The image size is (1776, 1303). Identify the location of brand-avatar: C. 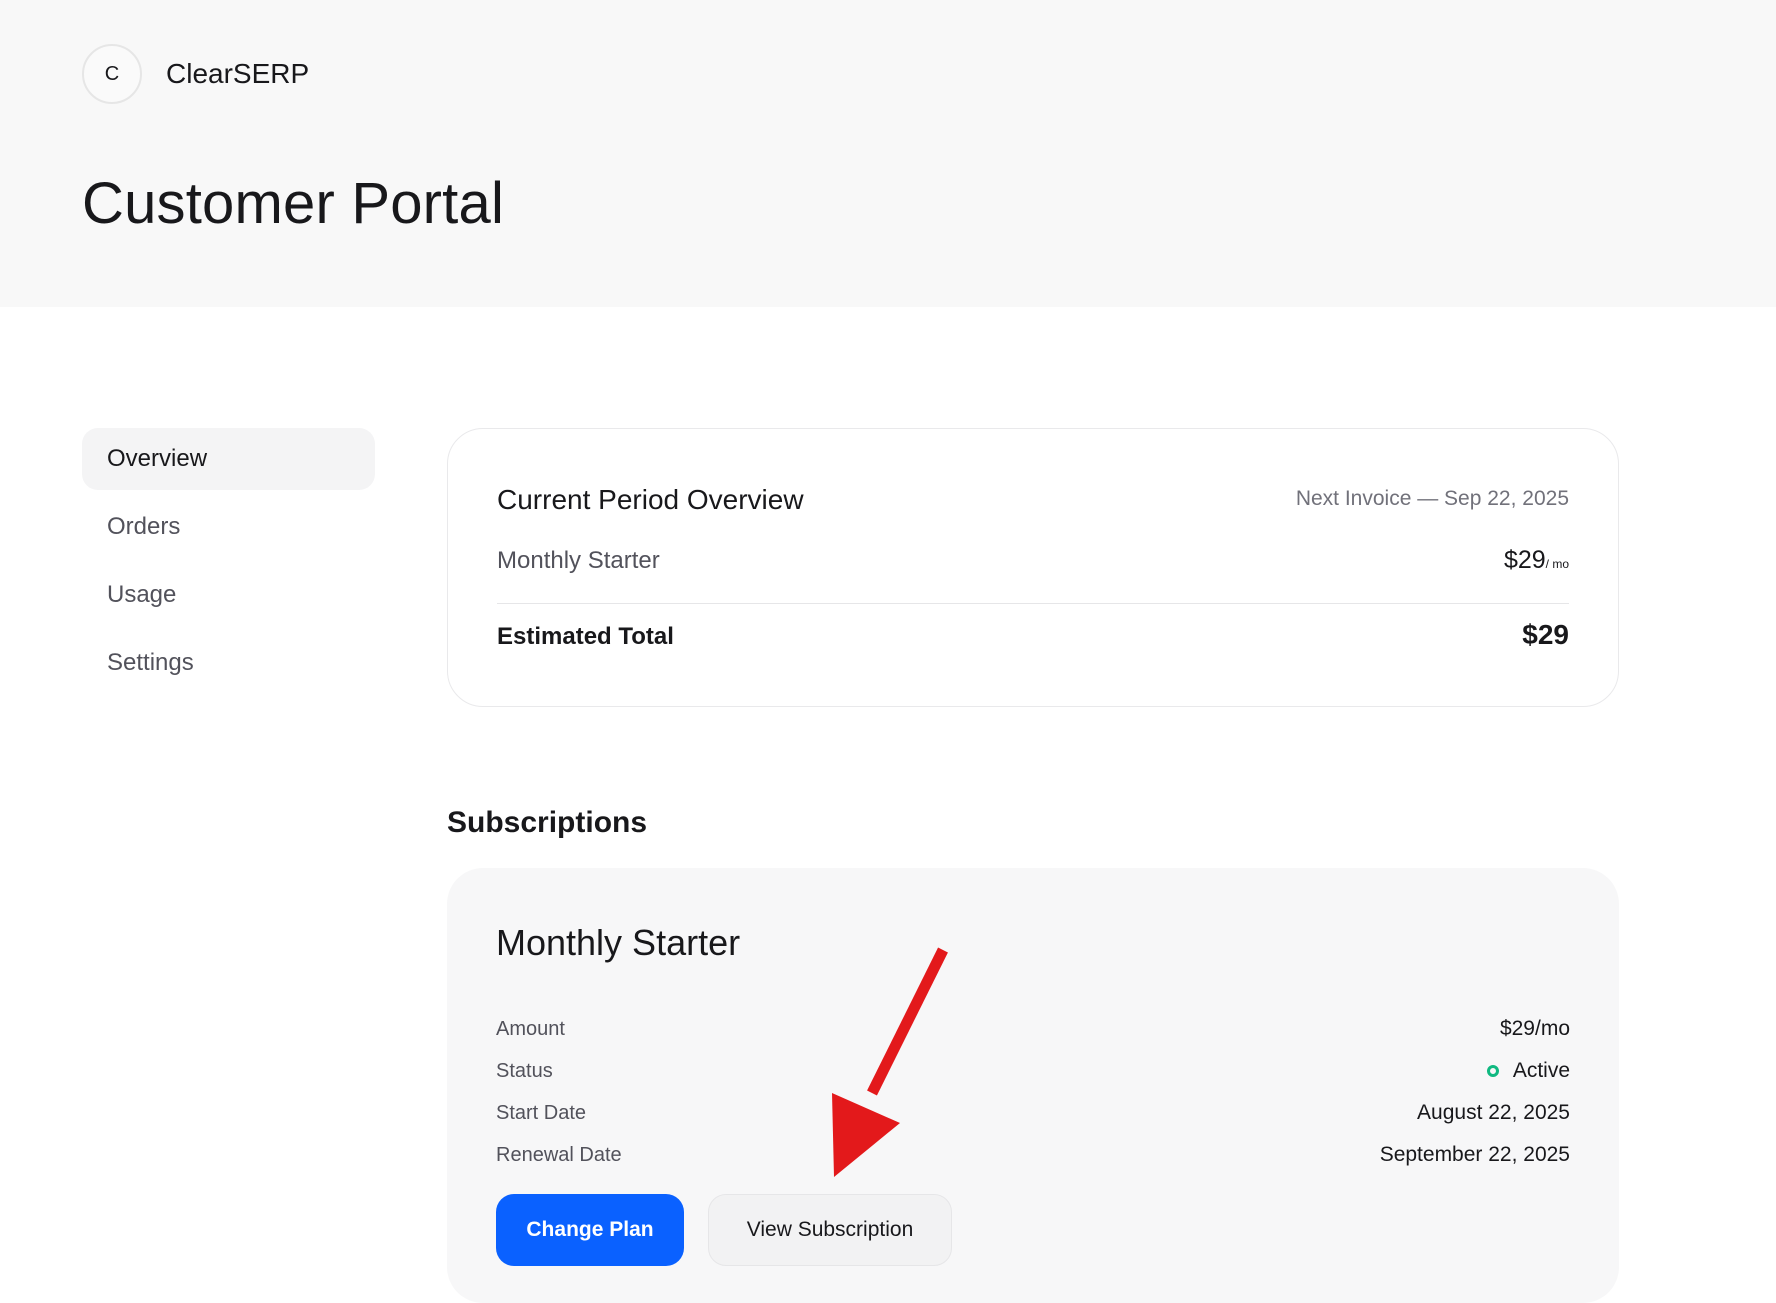
(112, 74).